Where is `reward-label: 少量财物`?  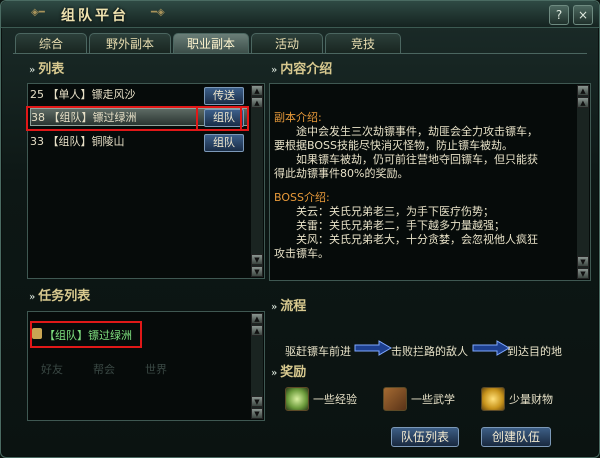
reward-label: 少量财物 is located at coordinates (531, 399).